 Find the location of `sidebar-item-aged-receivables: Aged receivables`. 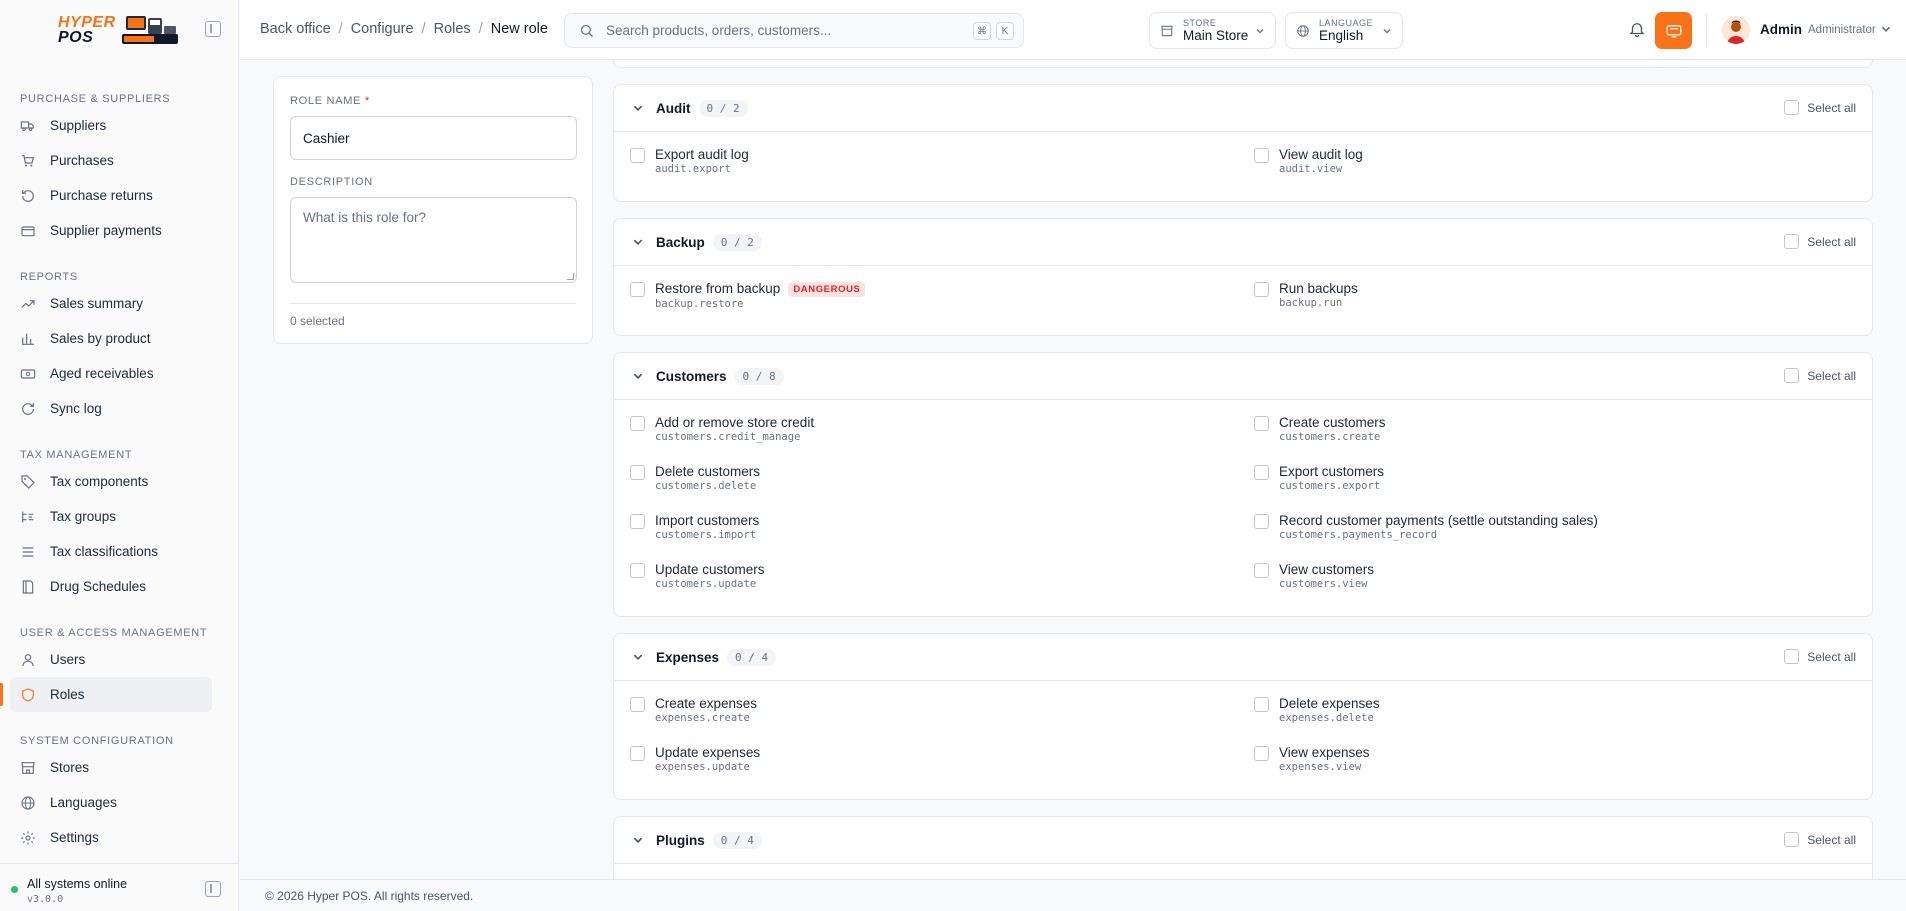

sidebar-item-aged-receivables: Aged receivables is located at coordinates (111, 373).